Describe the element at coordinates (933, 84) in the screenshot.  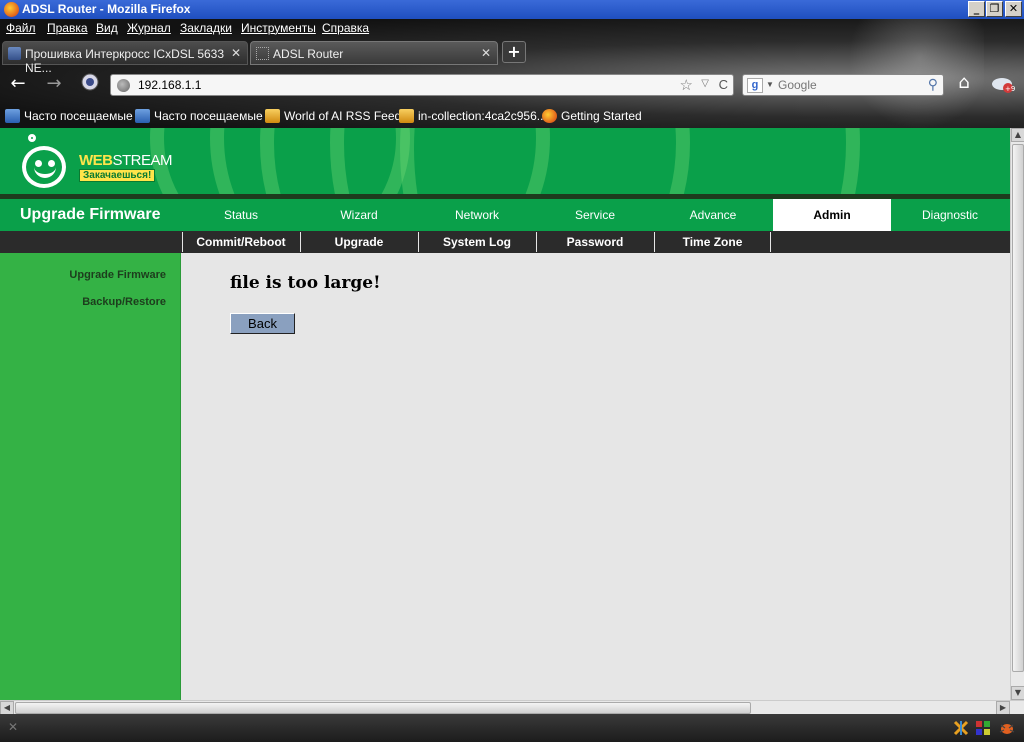
I see `search-magnifier-icon: ⚲` at that location.